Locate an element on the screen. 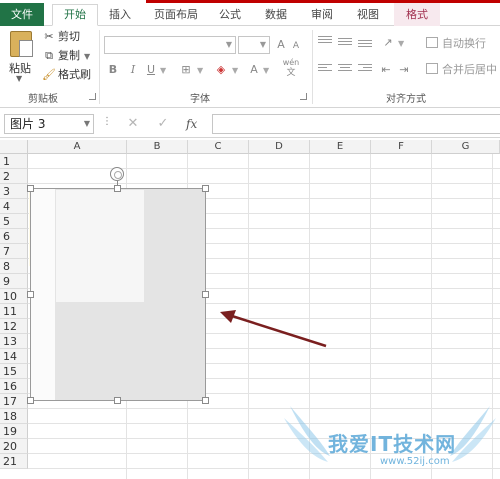  wrap-text-button: 自动换行 is located at coordinates (456, 44).